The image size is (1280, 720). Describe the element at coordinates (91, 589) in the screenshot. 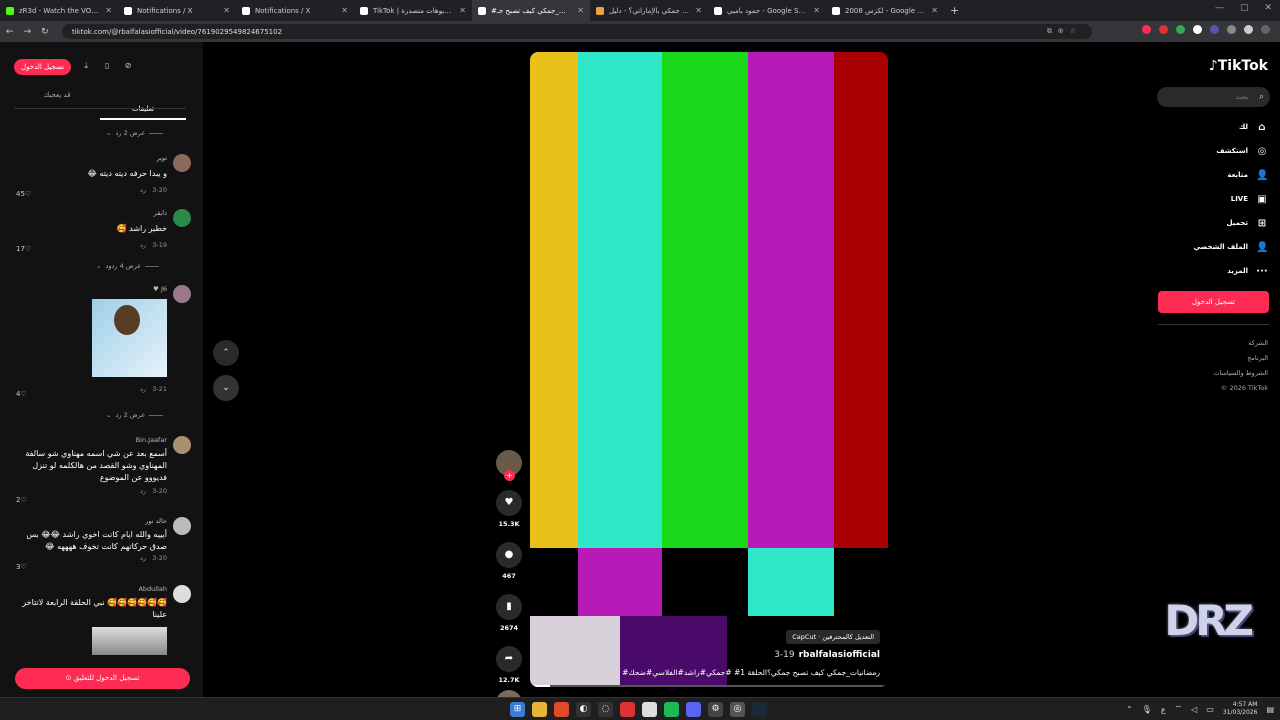

I see `comment-author: Abdullah` at that location.